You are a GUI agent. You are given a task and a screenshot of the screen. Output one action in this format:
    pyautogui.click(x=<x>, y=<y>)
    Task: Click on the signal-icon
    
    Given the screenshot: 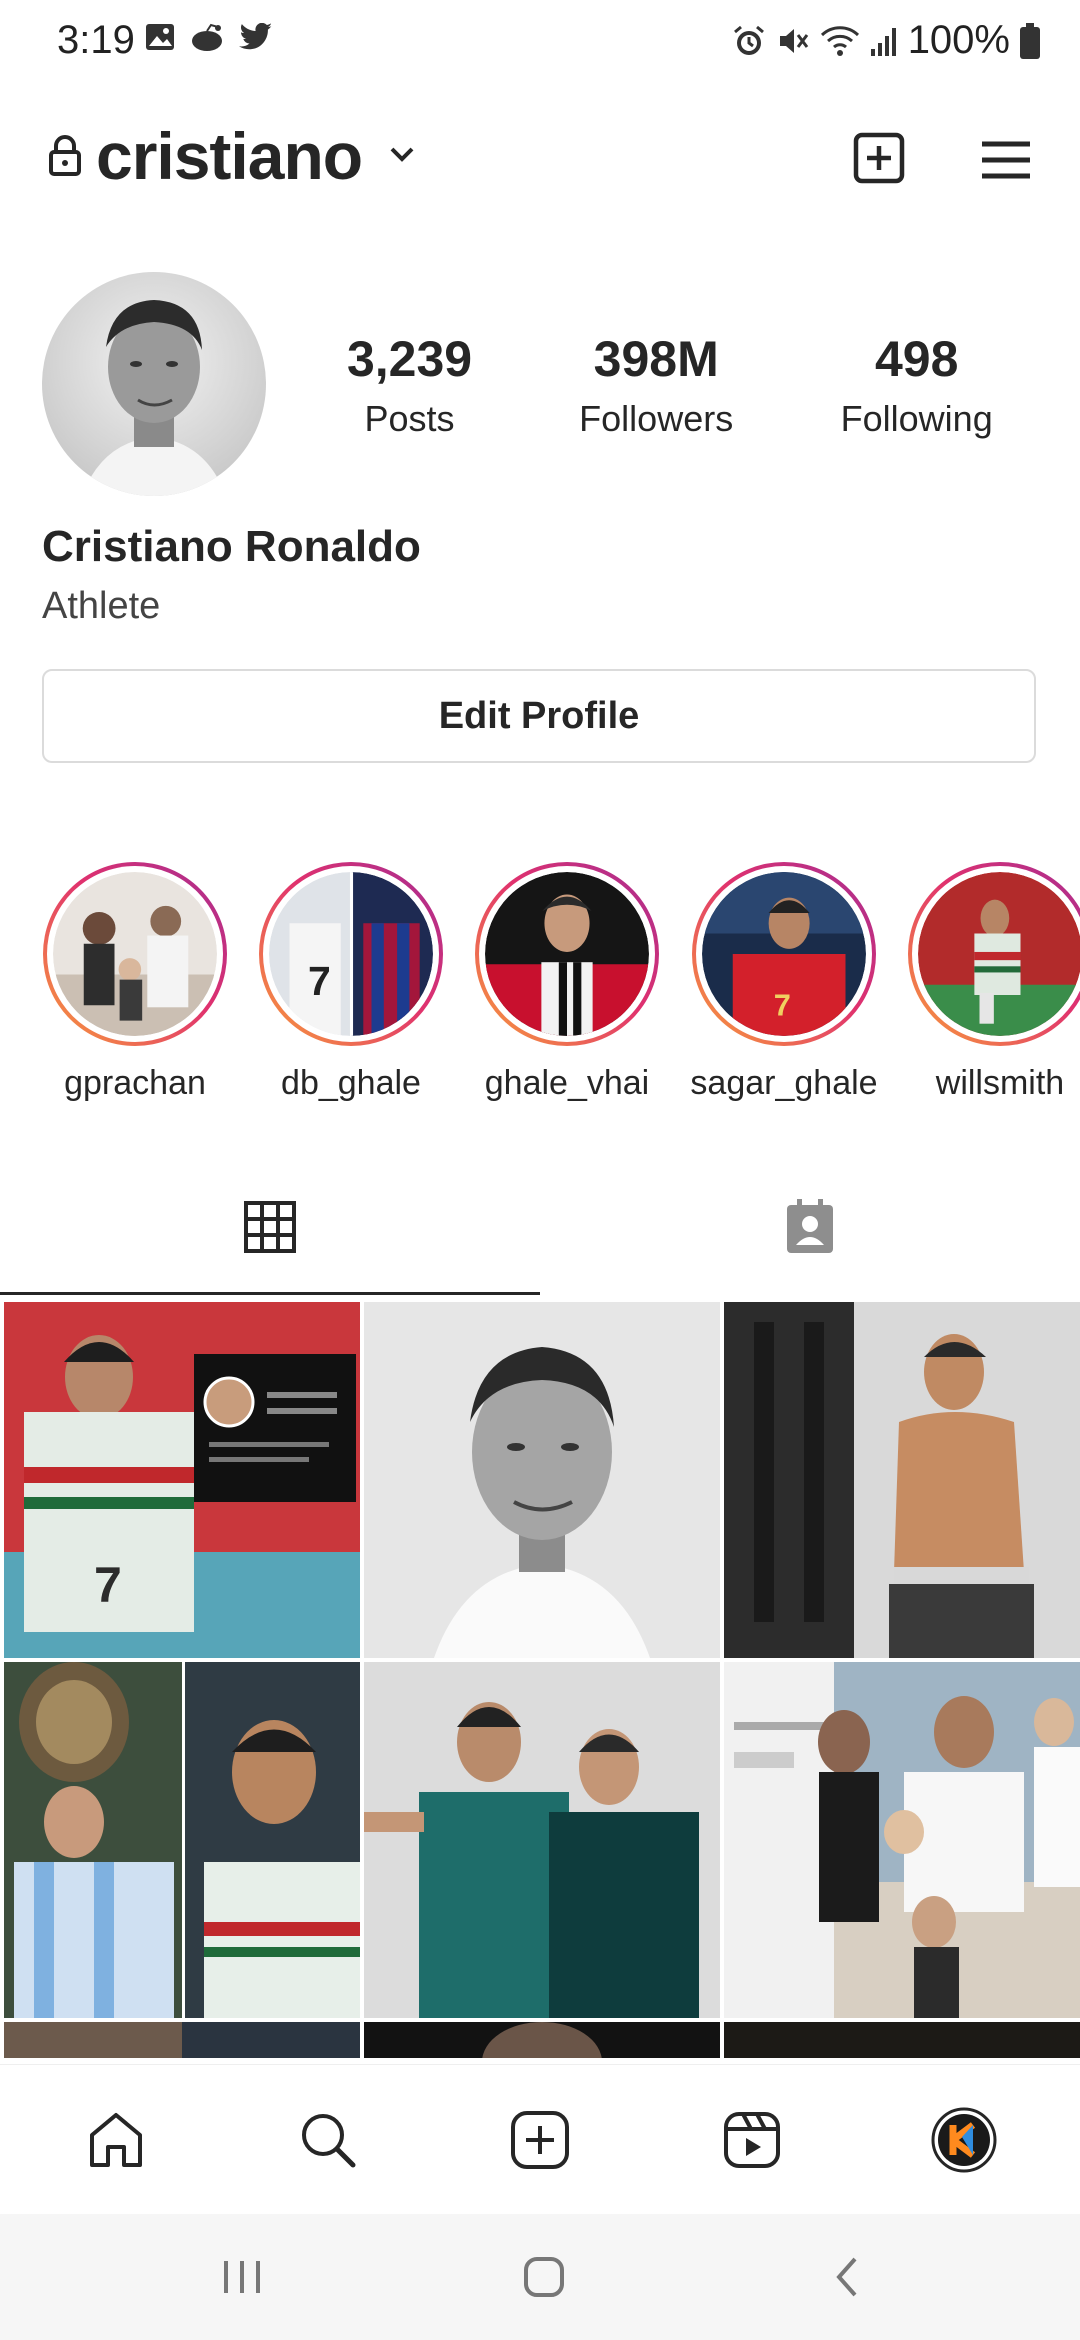 What is the action you would take?
    pyautogui.click(x=883, y=41)
    